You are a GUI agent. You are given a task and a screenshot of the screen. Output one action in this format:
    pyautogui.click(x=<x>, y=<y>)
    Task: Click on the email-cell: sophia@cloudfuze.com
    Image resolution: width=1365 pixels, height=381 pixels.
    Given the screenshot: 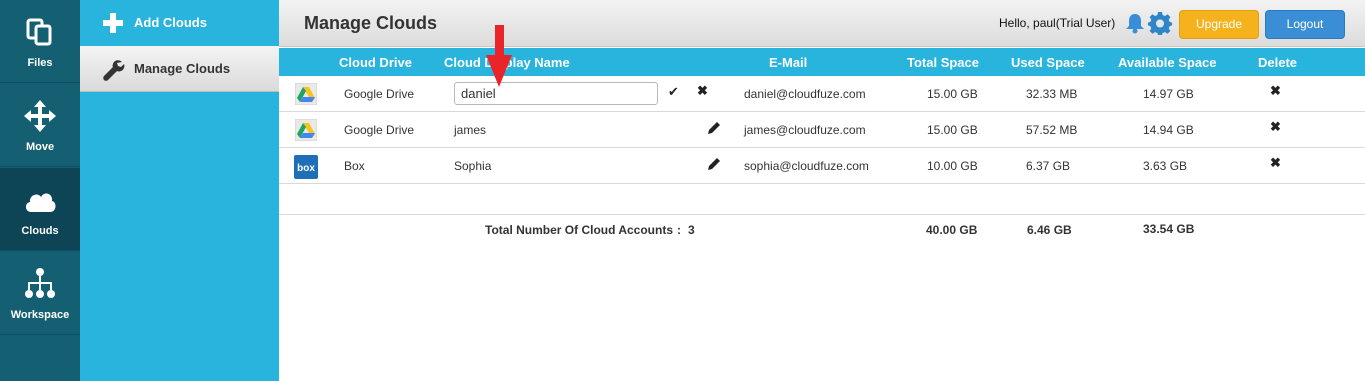 What is the action you would take?
    pyautogui.click(x=806, y=166)
    